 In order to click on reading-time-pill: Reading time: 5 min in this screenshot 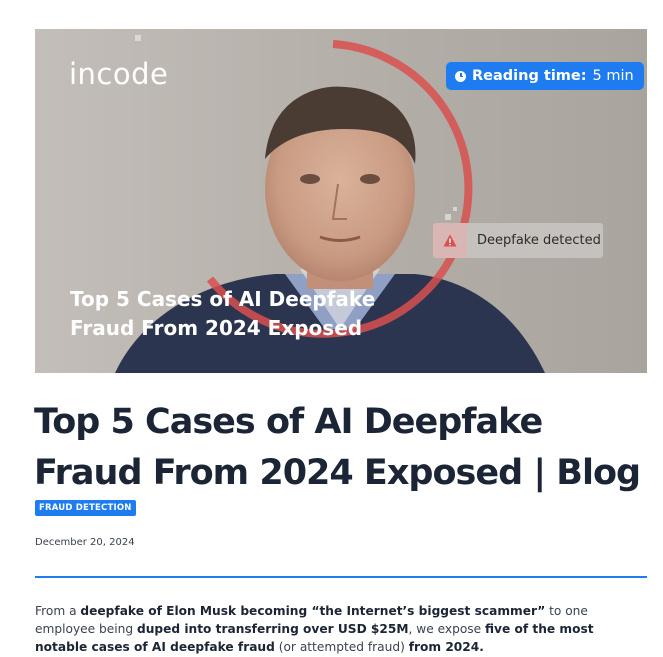, I will do `click(545, 76)`.